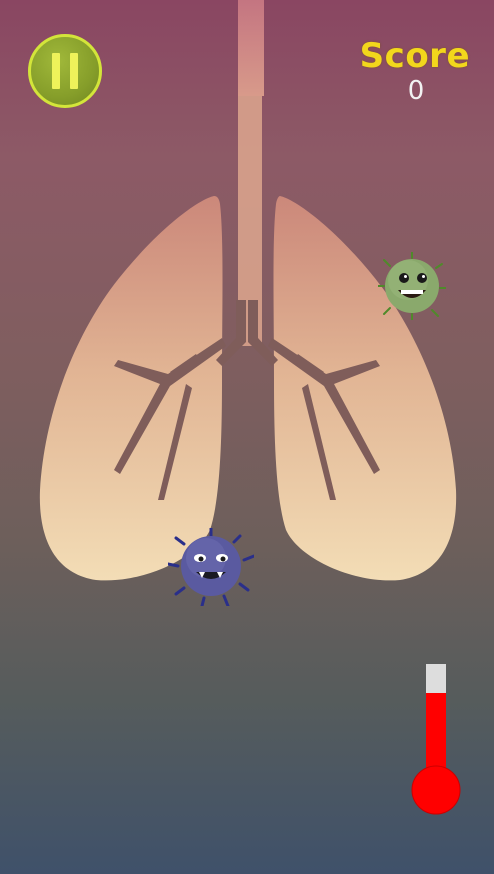  What do you see at coordinates (74, 71) in the screenshot?
I see `pause-icon-bar` at bounding box center [74, 71].